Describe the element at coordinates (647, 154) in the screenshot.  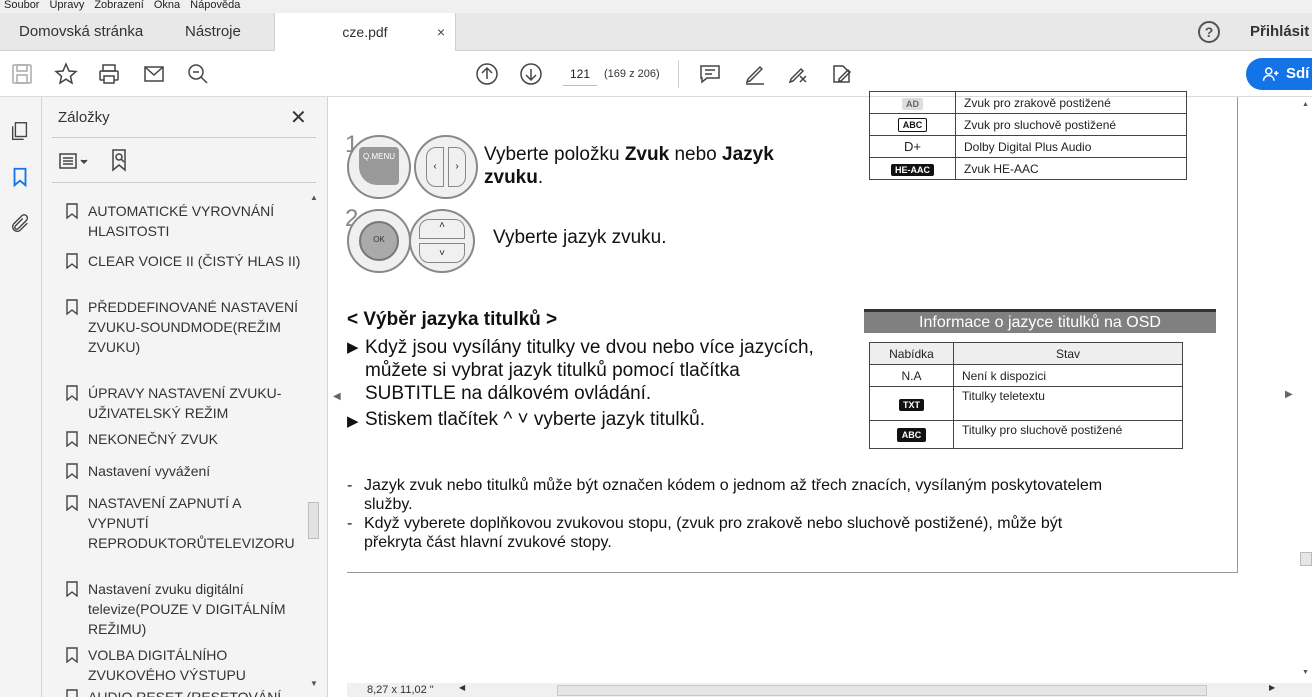
I see `step1-bold-a: Zvuk` at that location.